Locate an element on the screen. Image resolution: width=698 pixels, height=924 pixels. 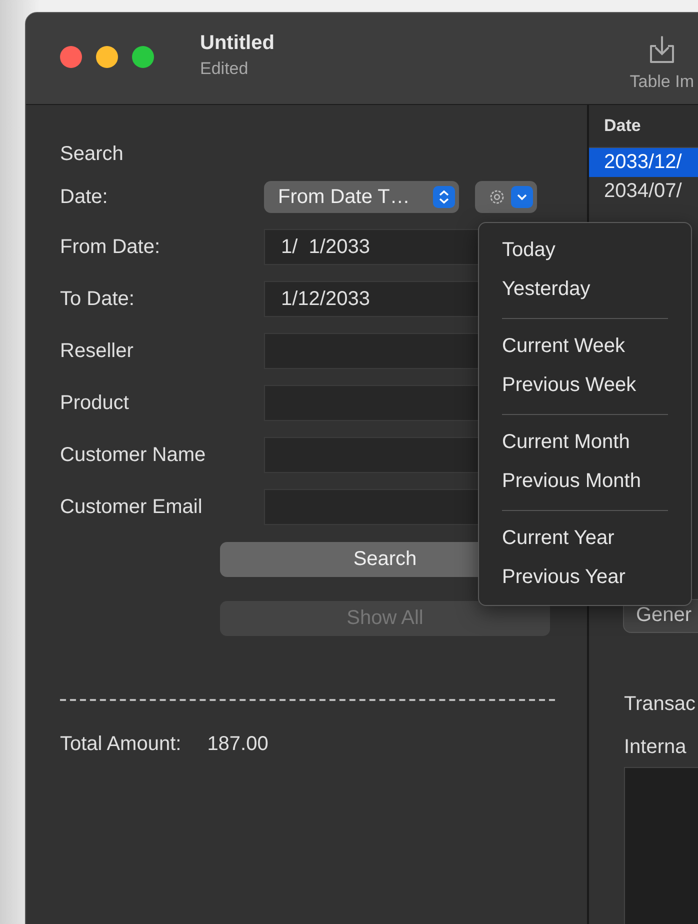
field-label: From Date: is located at coordinates (111, 247).